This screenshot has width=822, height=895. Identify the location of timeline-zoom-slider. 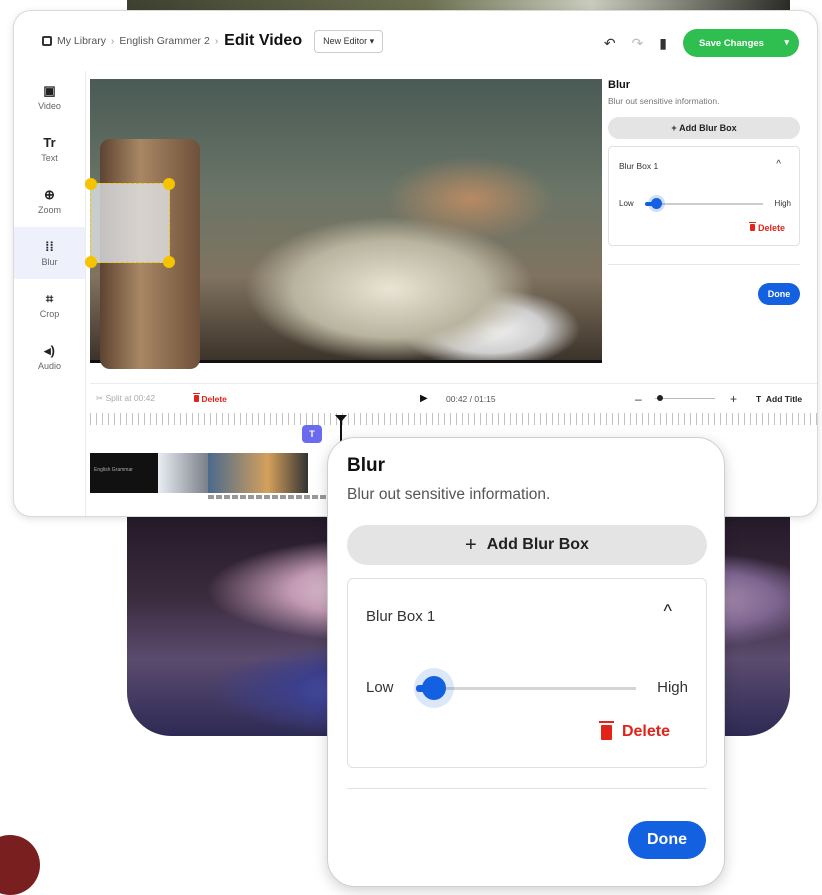
(660, 398).